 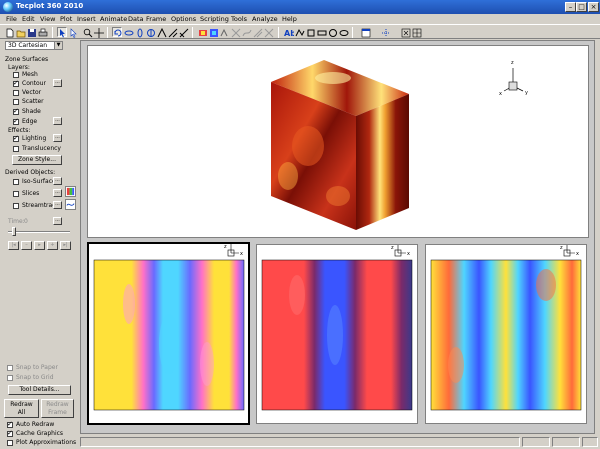 I want to click on print-icon, so click(x=42, y=32).